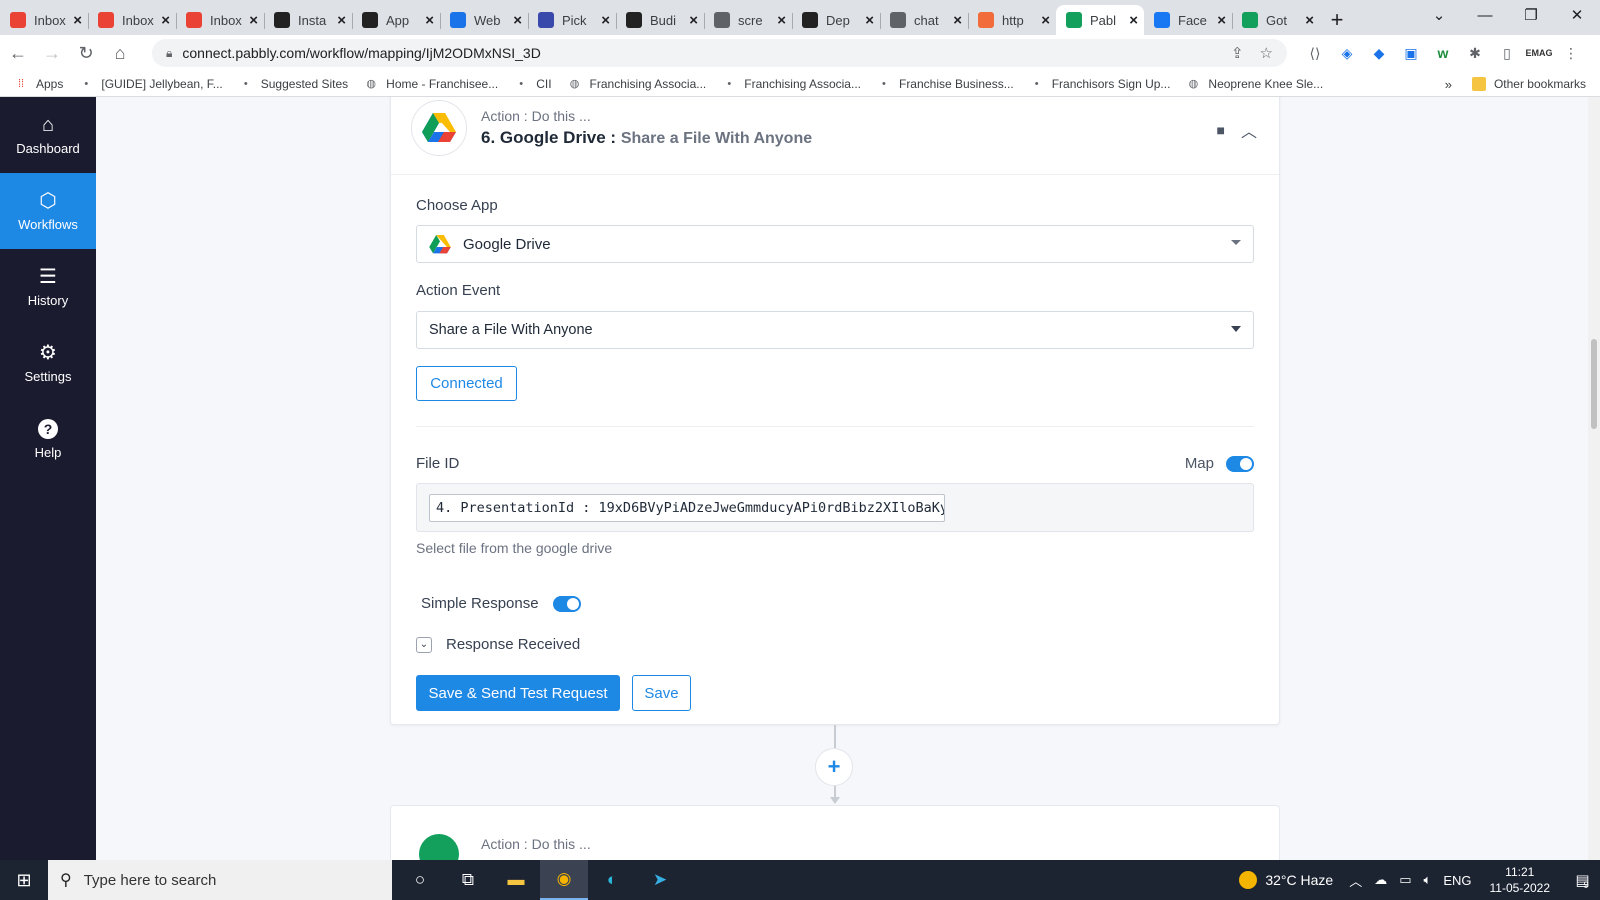 This screenshot has width=1600, height=900. What do you see at coordinates (834, 767) in the screenshot?
I see `add-step-button: +` at bounding box center [834, 767].